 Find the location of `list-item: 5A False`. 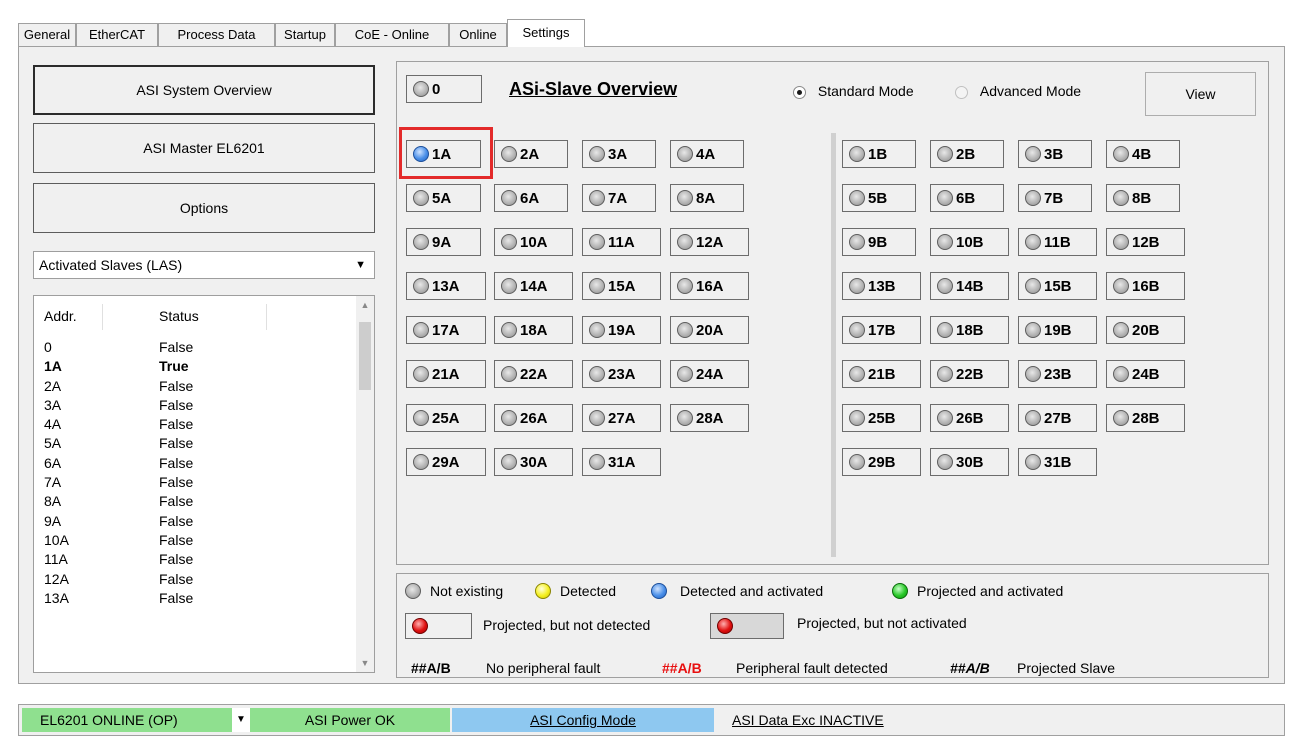

list-item: 5A False is located at coordinates (196, 443).